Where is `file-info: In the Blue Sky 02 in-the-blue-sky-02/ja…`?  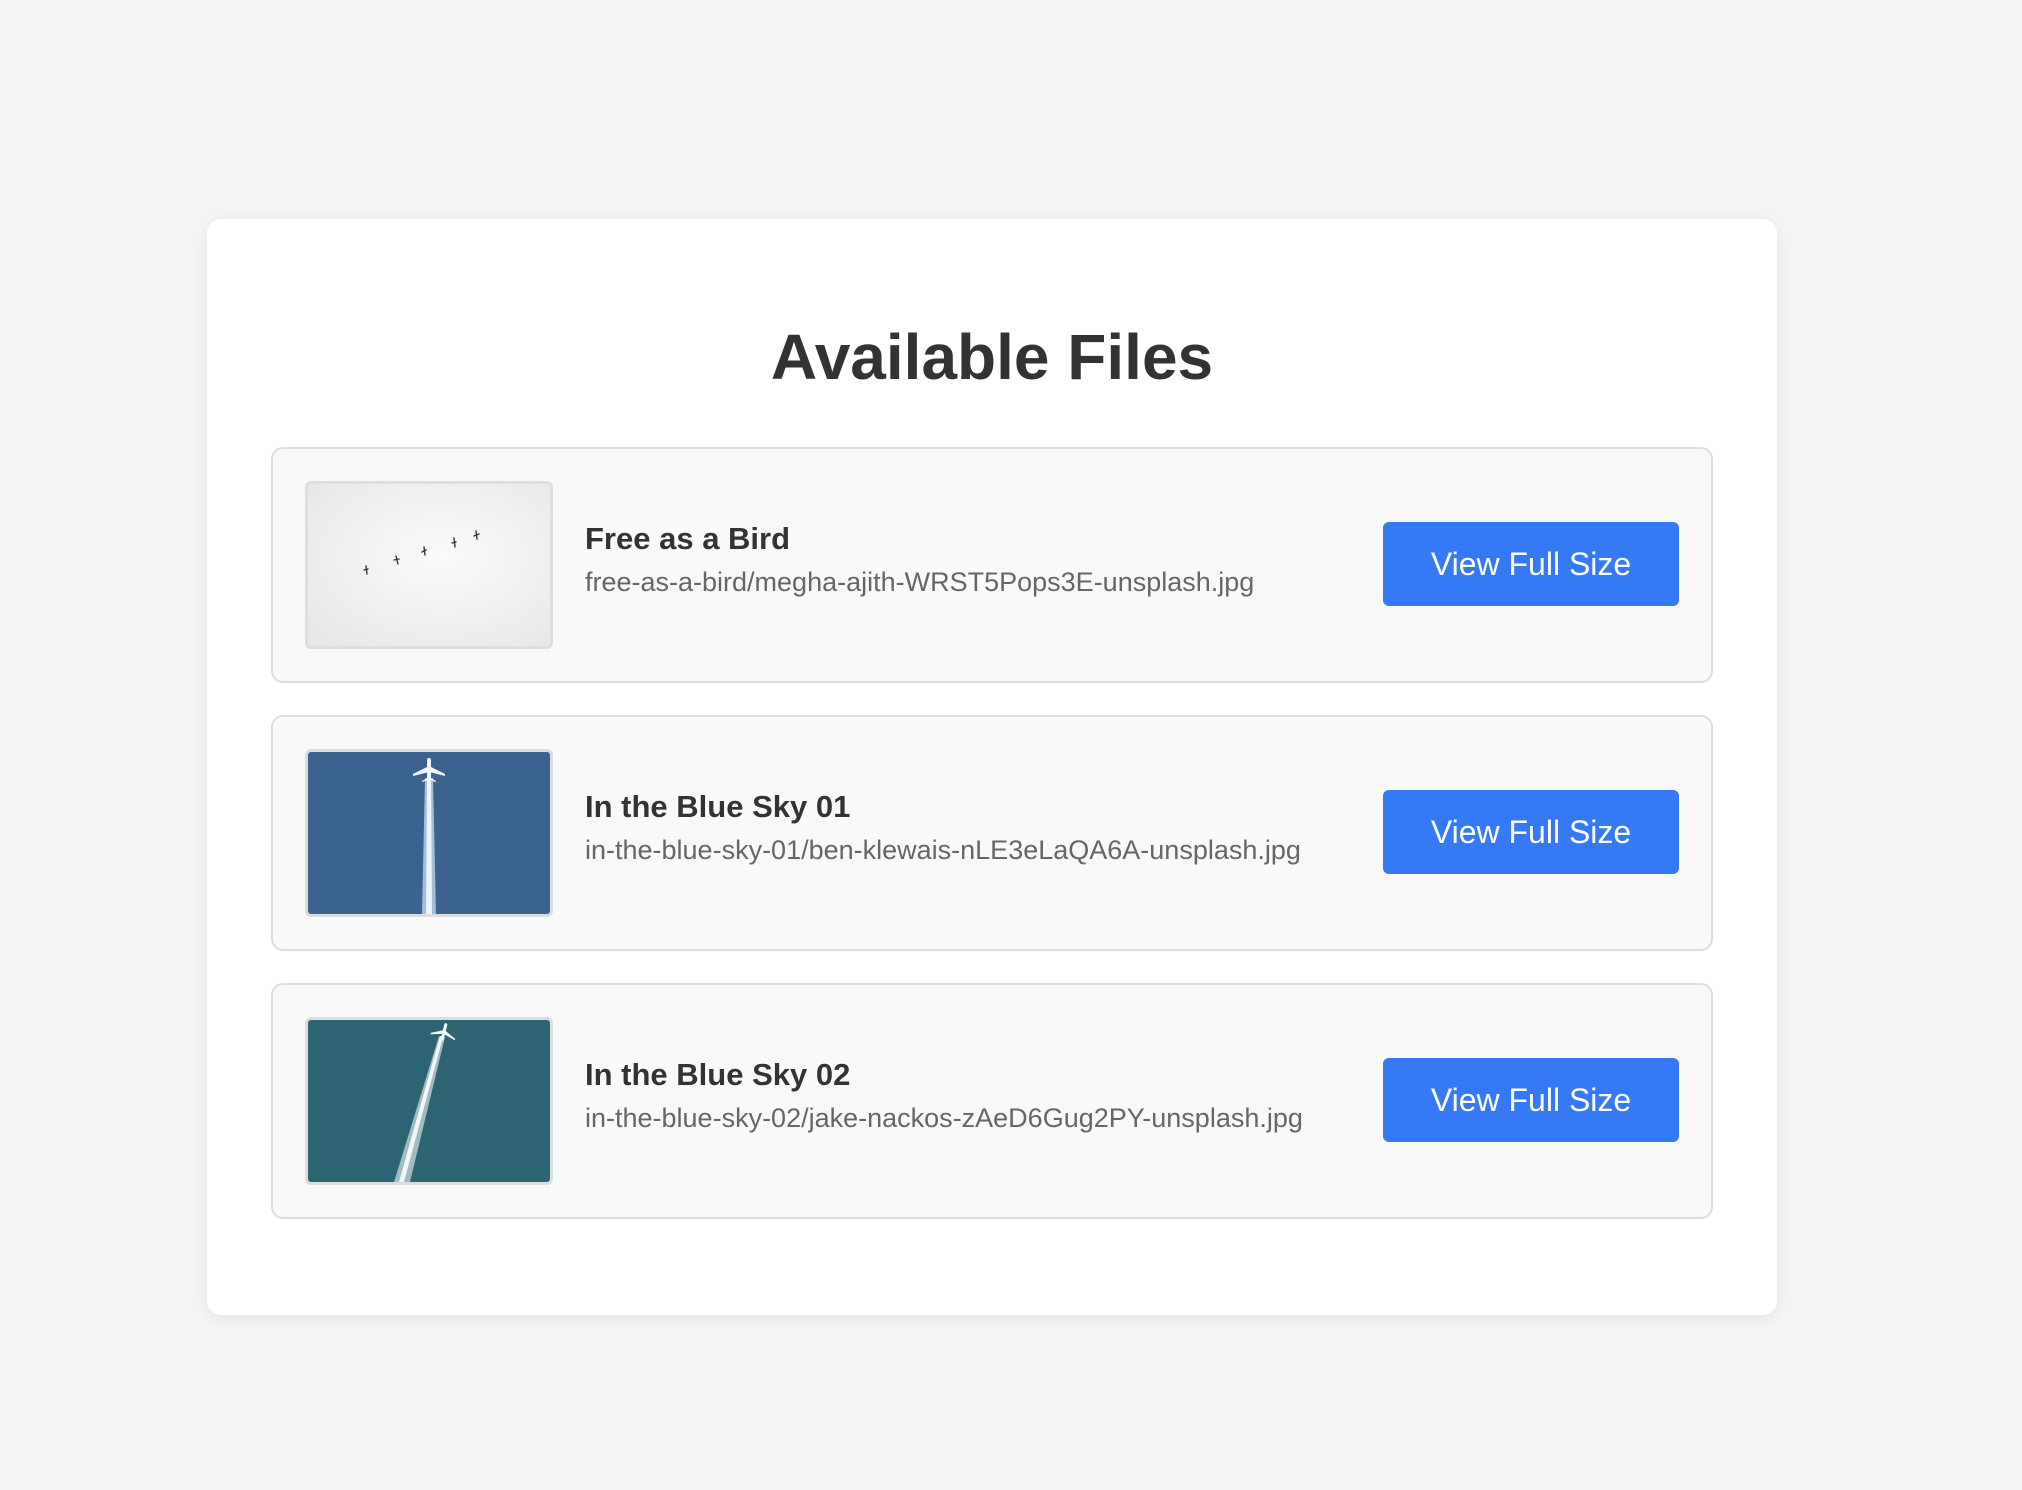
file-info: In the Blue Sky 02 in-the-blue-sky-02/ja… is located at coordinates (975, 1095).